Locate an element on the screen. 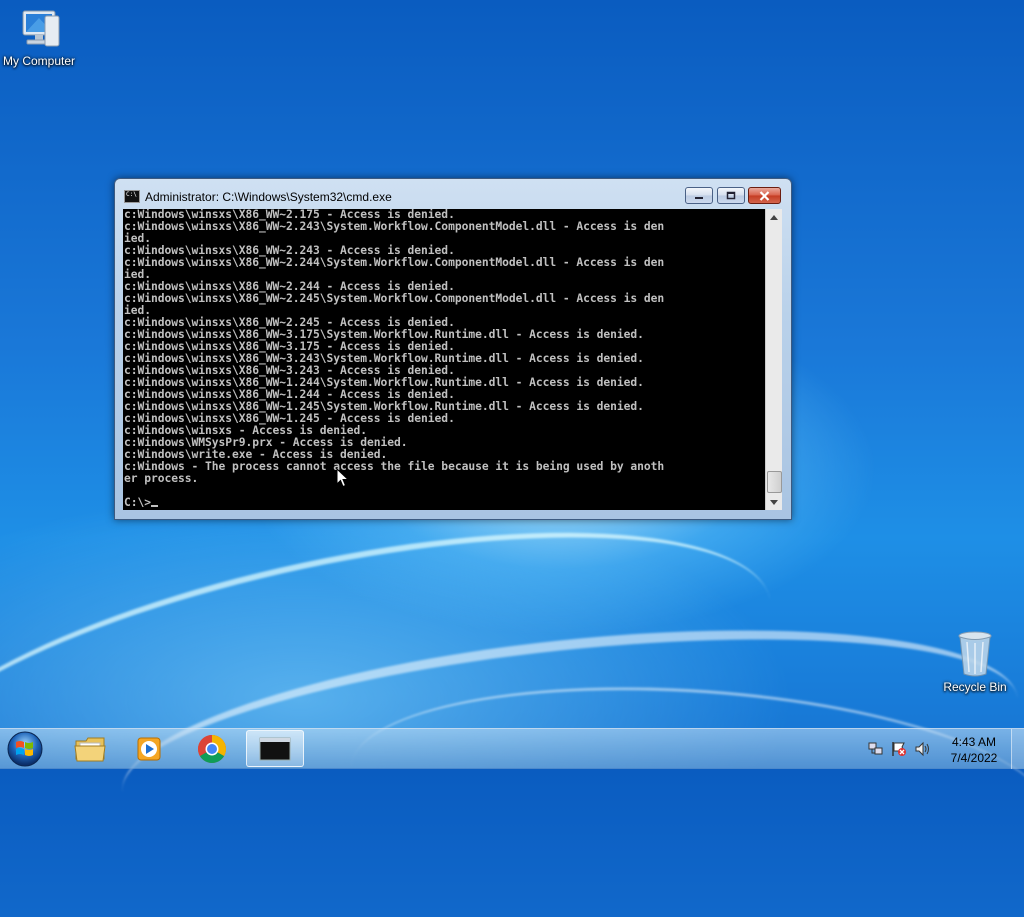 The height and width of the screenshot is (917, 1024). volume-icon is located at coordinates (922, 749).